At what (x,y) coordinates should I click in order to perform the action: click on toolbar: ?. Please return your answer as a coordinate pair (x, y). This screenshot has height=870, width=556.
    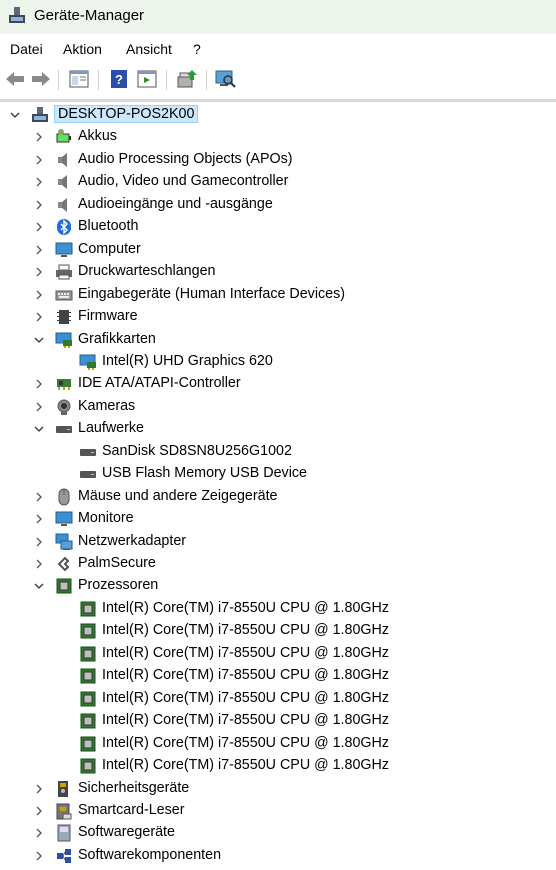
    Looking at the image, I should click on (278, 79).